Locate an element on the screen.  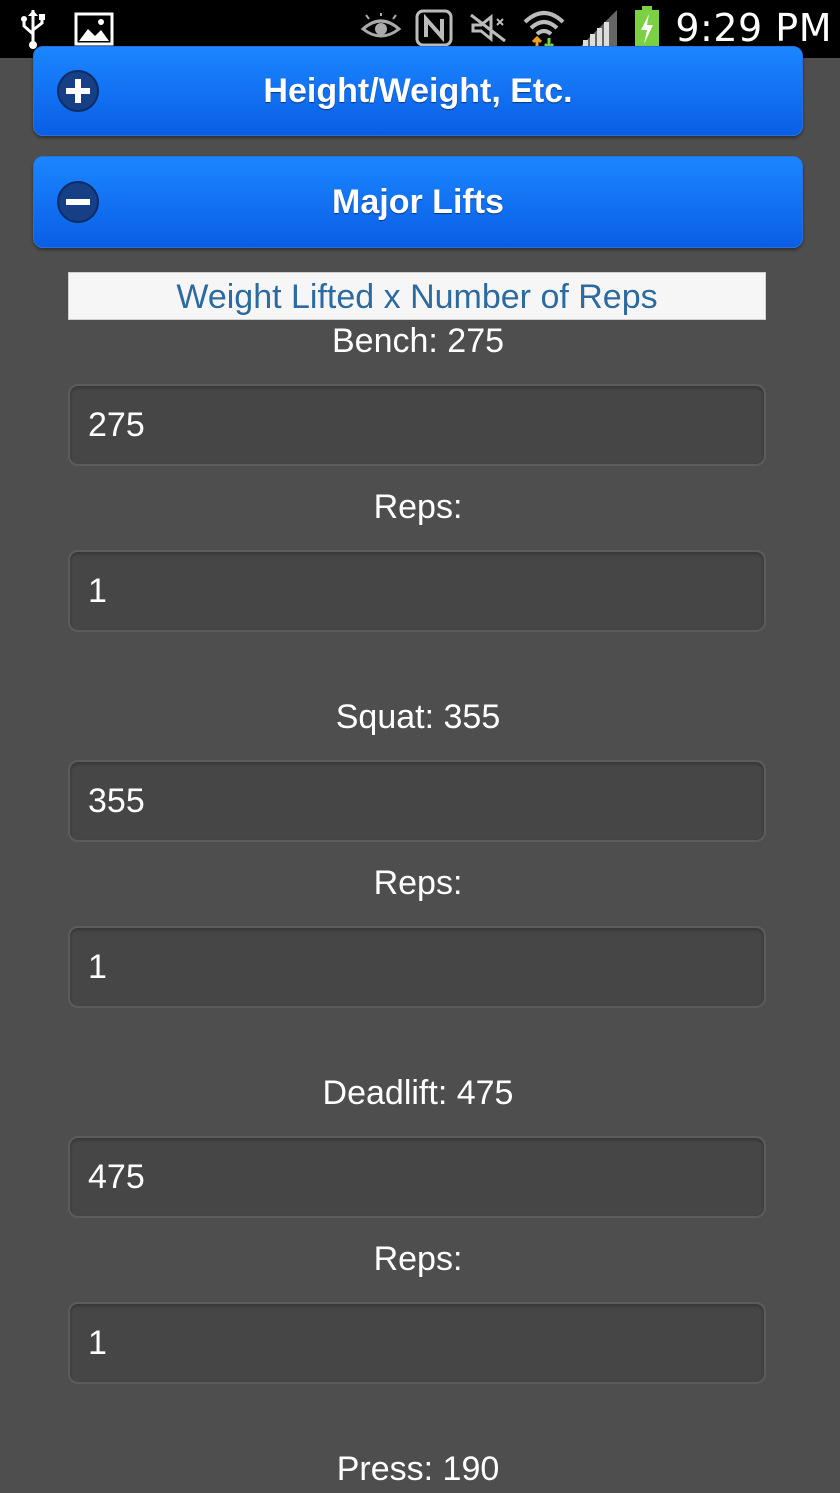
bench-weight-input is located at coordinates (417, 425).